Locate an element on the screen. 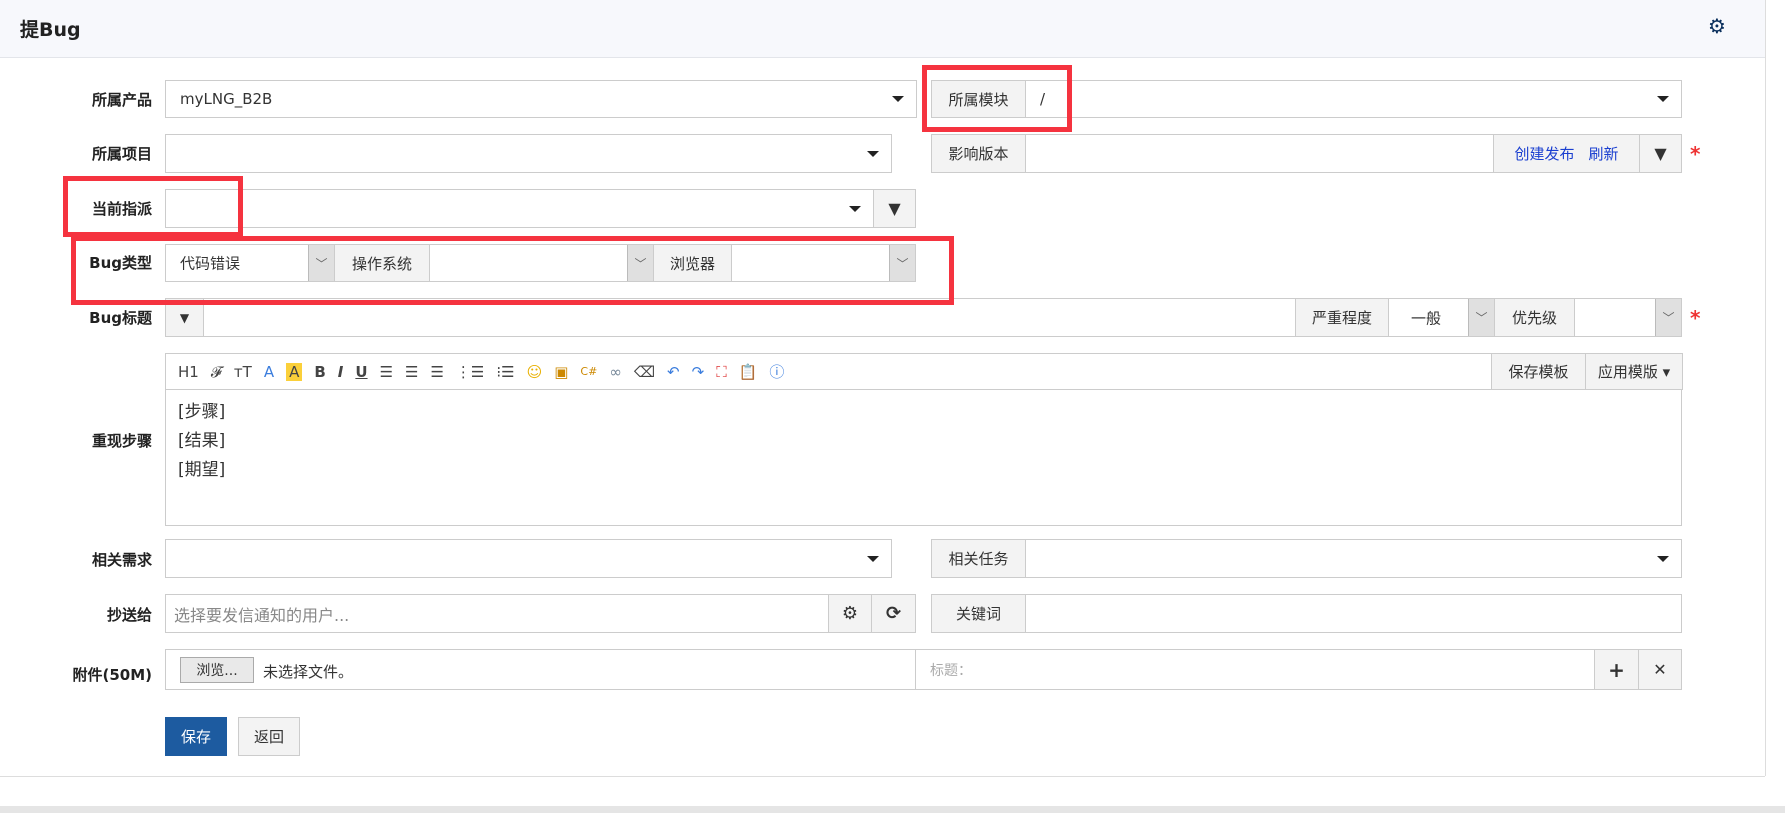 This screenshot has width=1785, height=813. code-icon: C# is located at coordinates (588, 371).